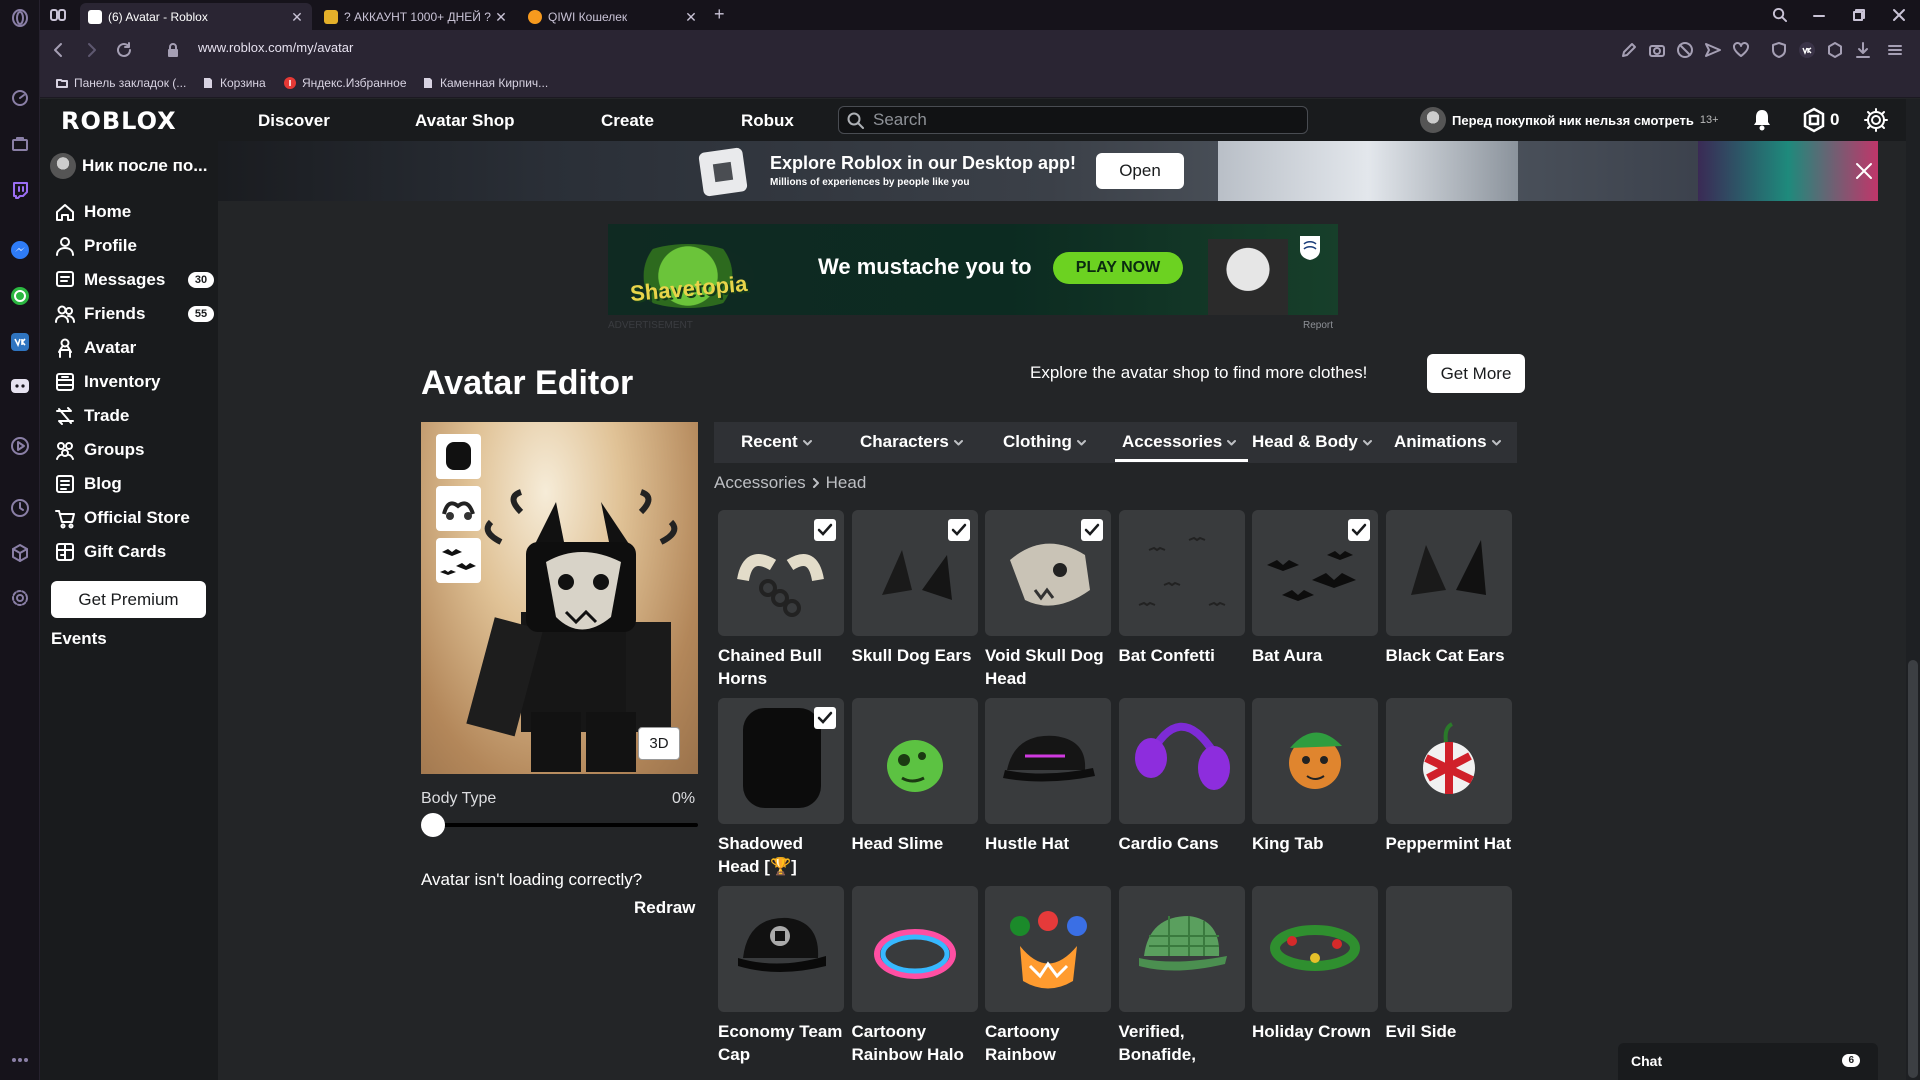 The height and width of the screenshot is (1080, 1920). I want to click on speed-dial-icon, so click(20, 98).